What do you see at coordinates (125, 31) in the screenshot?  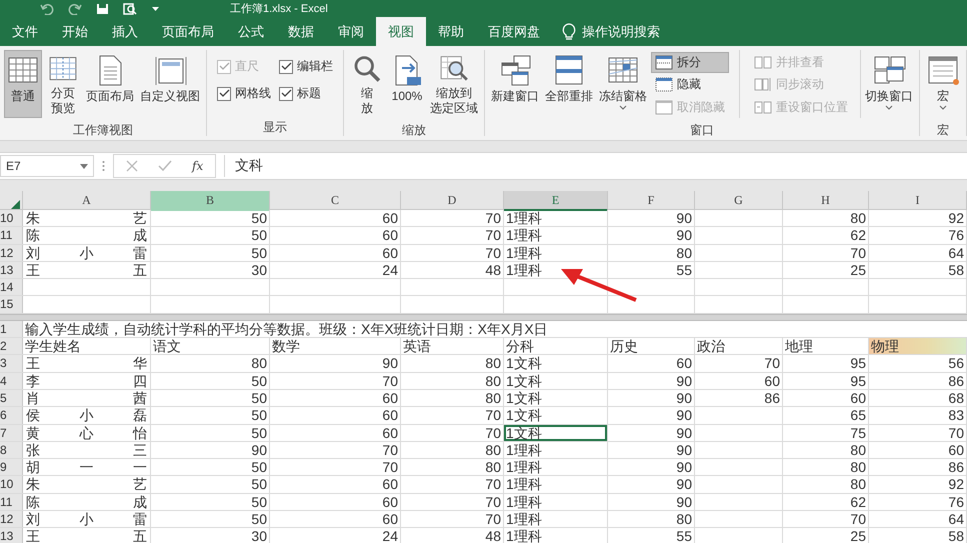 I see `ribbon-tab: 插入` at bounding box center [125, 31].